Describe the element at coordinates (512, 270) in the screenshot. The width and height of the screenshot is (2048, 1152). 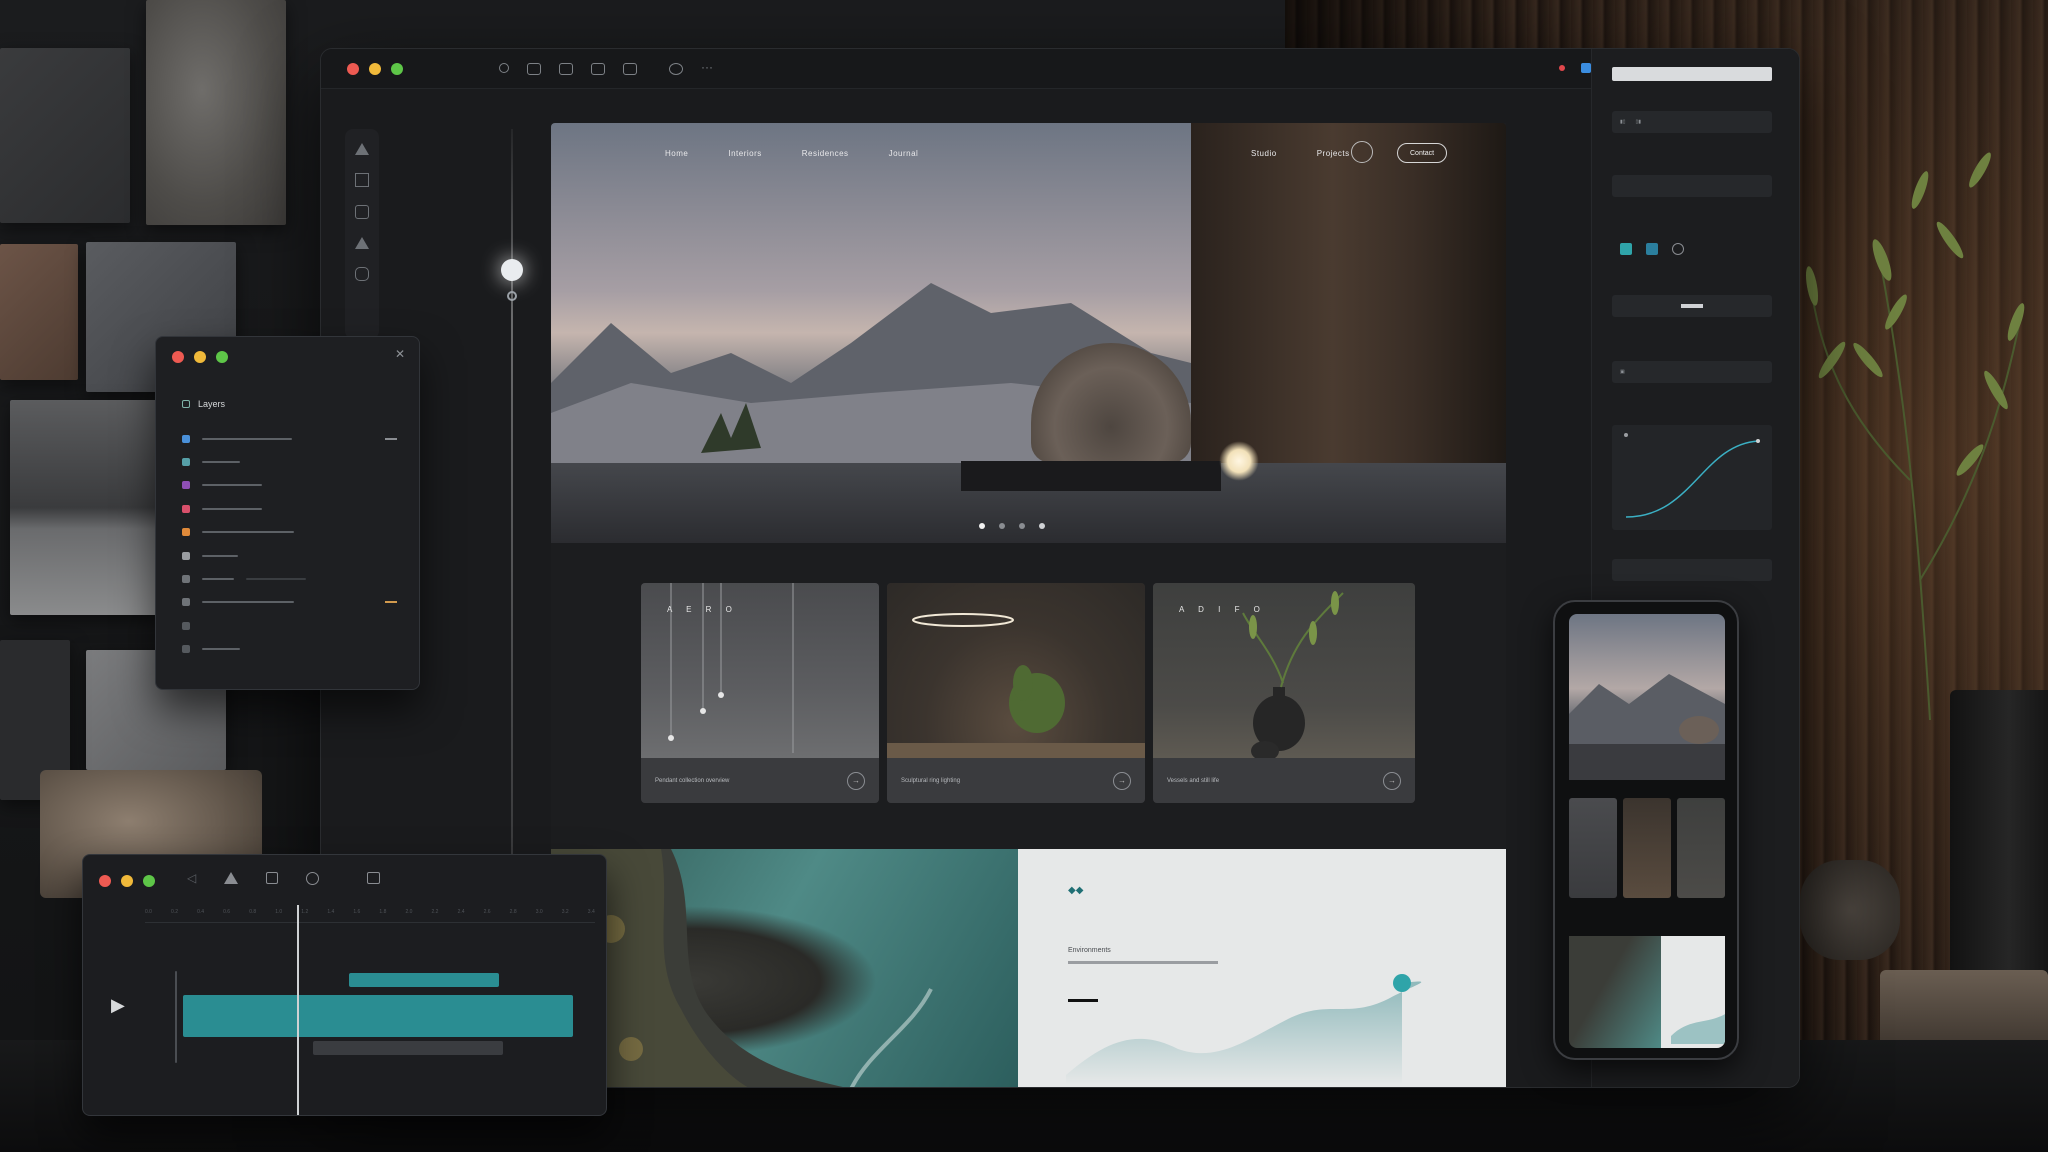
I see `scroll-handle` at that location.